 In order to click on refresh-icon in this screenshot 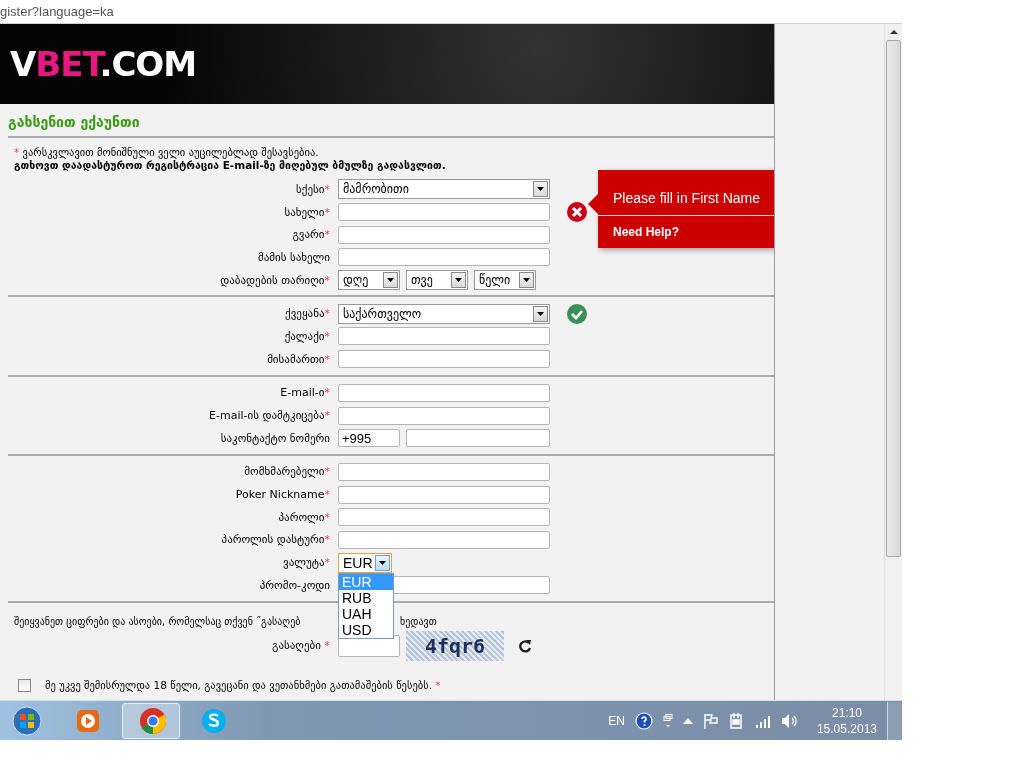, I will do `click(525, 645)`.